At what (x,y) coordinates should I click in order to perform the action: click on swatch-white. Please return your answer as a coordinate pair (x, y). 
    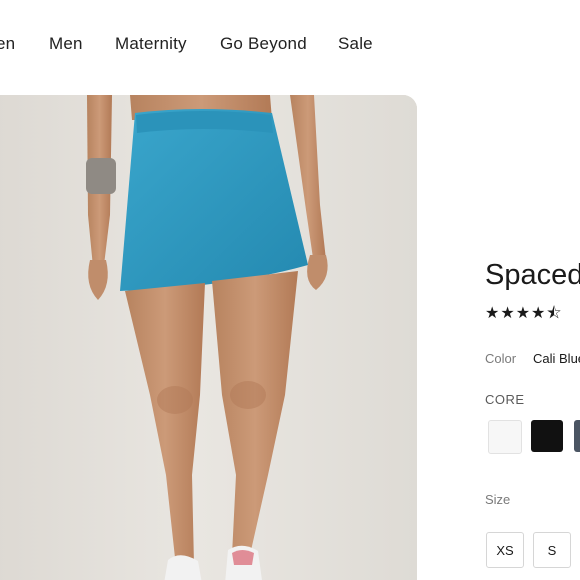
    Looking at the image, I should click on (505, 437).